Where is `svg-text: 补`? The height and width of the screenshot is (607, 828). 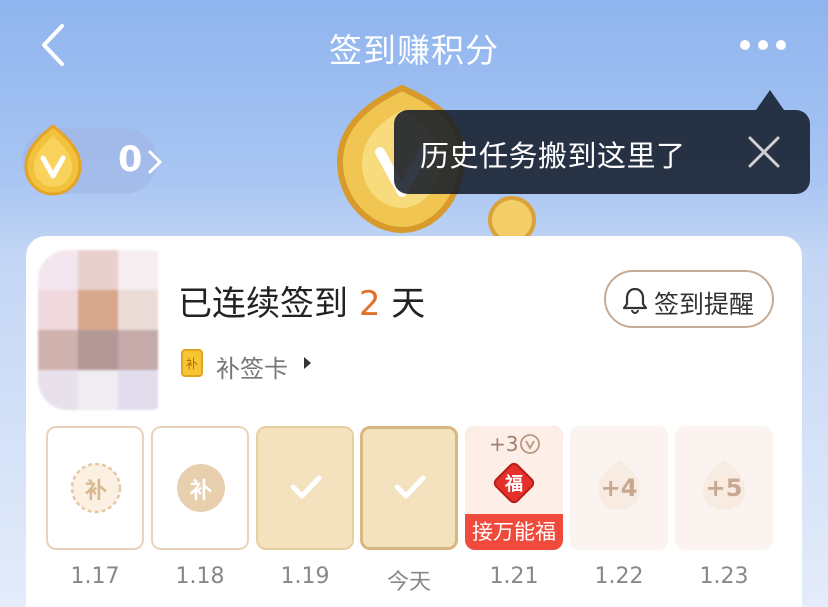 svg-text: 补 is located at coordinates (192, 364).